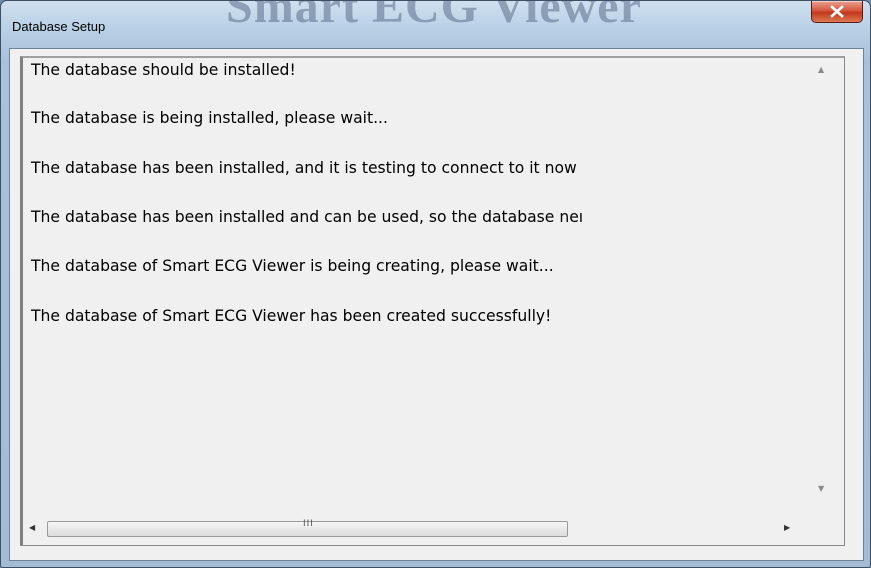  Describe the element at coordinates (822, 528) in the screenshot. I see `scrollbar-corner` at that location.